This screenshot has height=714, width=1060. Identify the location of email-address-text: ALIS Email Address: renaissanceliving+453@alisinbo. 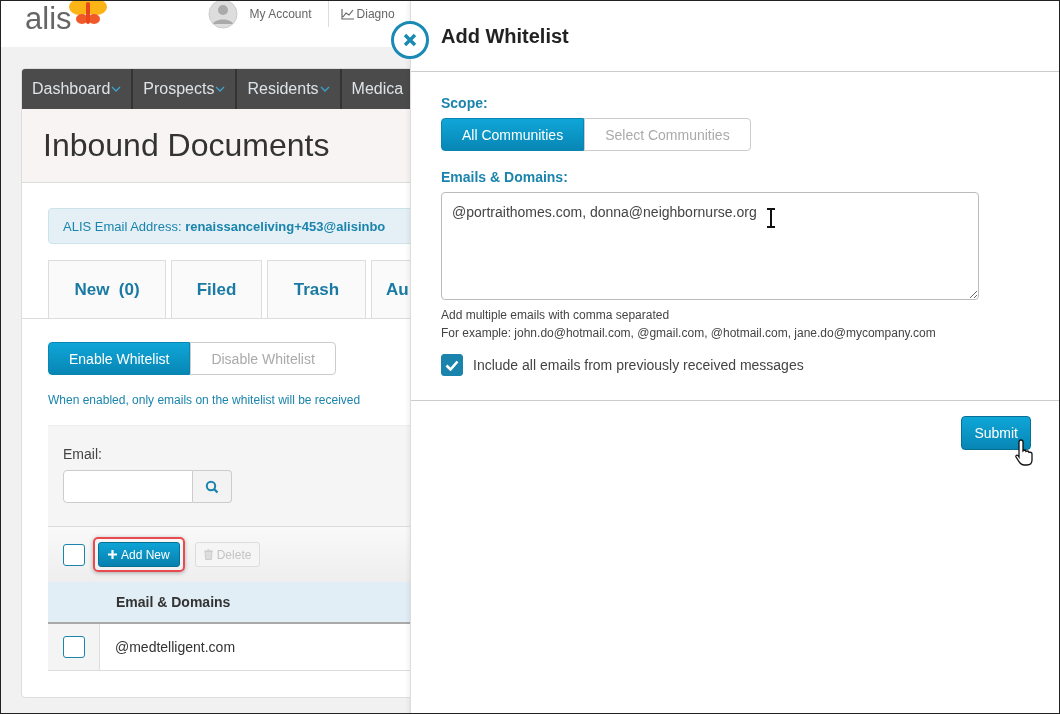
(224, 226).